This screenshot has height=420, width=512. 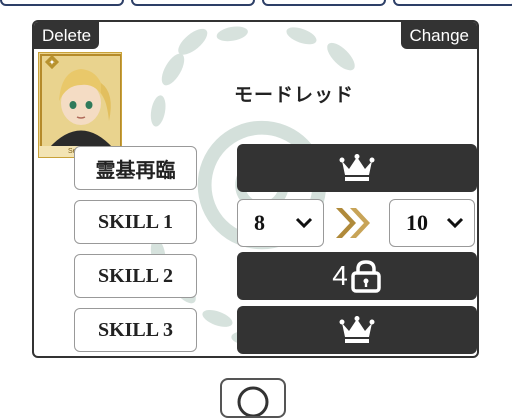 I want to click on skill1-to-select: 10, so click(x=432, y=223).